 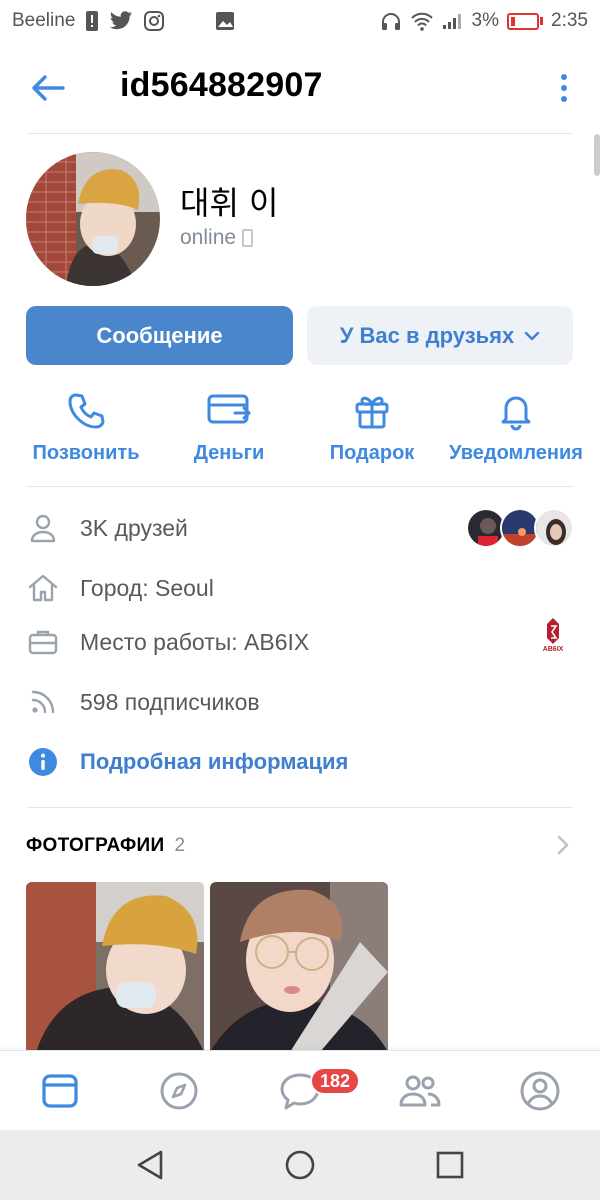 What do you see at coordinates (121, 21) in the screenshot?
I see `twitter-icon` at bounding box center [121, 21].